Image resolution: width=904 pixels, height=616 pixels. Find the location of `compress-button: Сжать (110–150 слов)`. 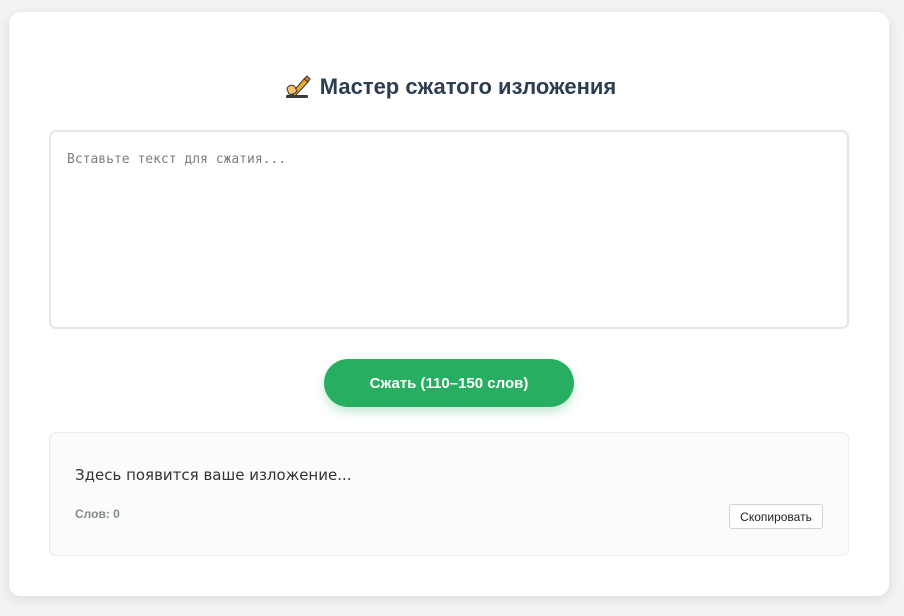

compress-button: Сжать (110–150 слов) is located at coordinates (449, 383).